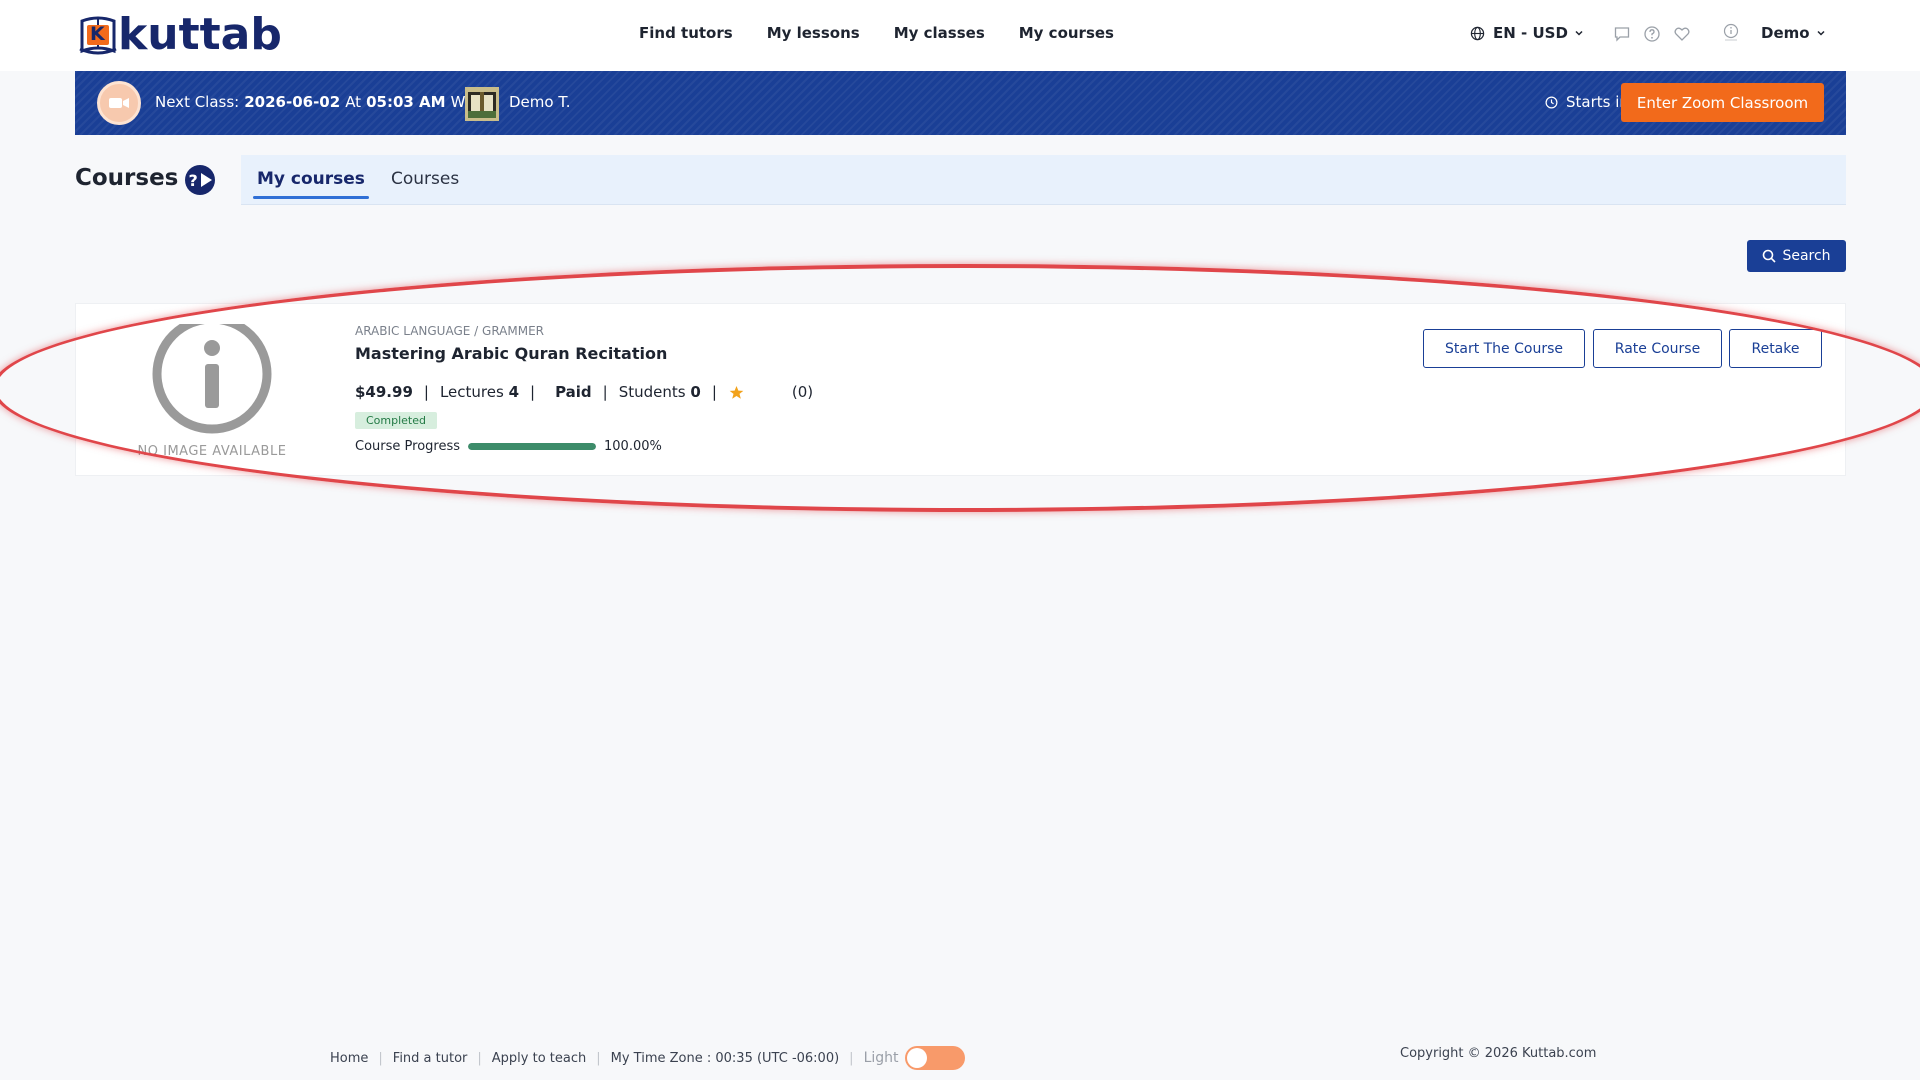  What do you see at coordinates (573, 392) in the screenshot?
I see `paid-label: Paid` at bounding box center [573, 392].